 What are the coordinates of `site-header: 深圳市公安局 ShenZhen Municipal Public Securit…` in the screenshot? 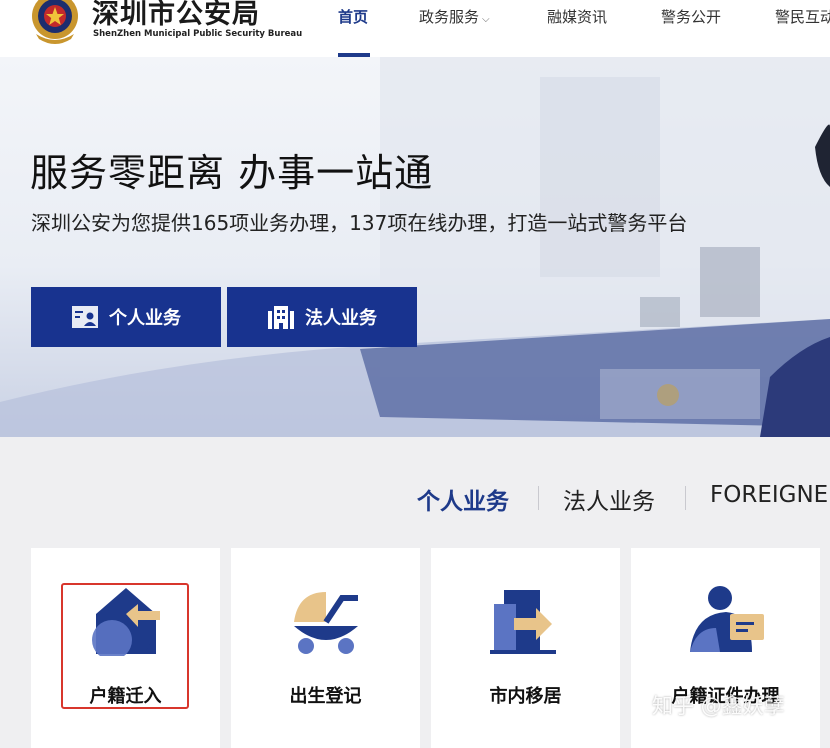 It's located at (415, 28).